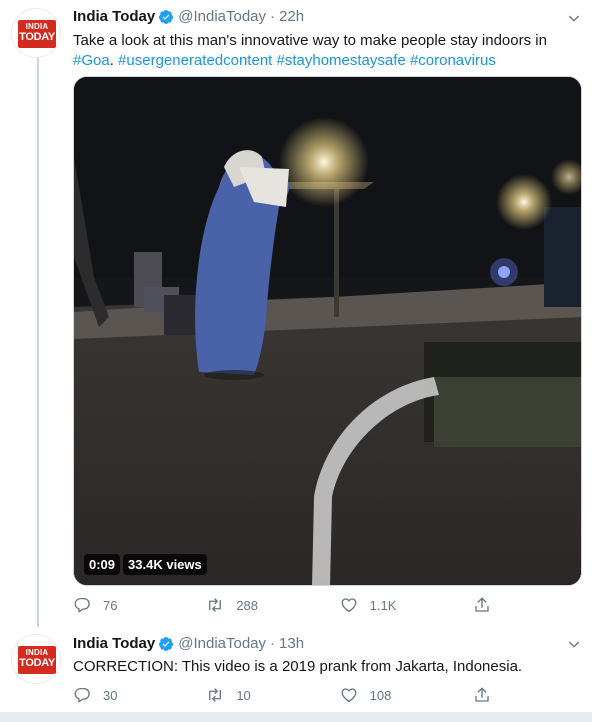 This screenshot has width=592, height=722. Describe the element at coordinates (406, 605) in the screenshot. I see `like-button: 1.1K` at that location.